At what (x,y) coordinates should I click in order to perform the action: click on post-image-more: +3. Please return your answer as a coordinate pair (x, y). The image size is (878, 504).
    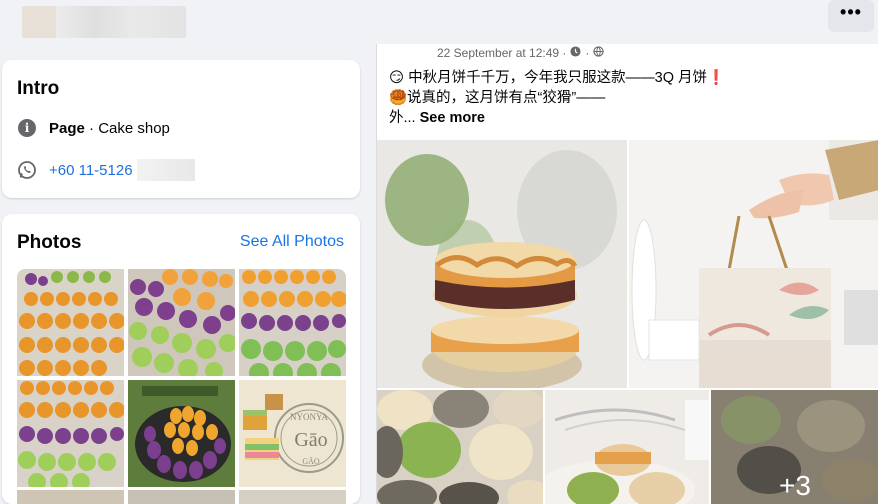
    Looking at the image, I should click on (794, 447).